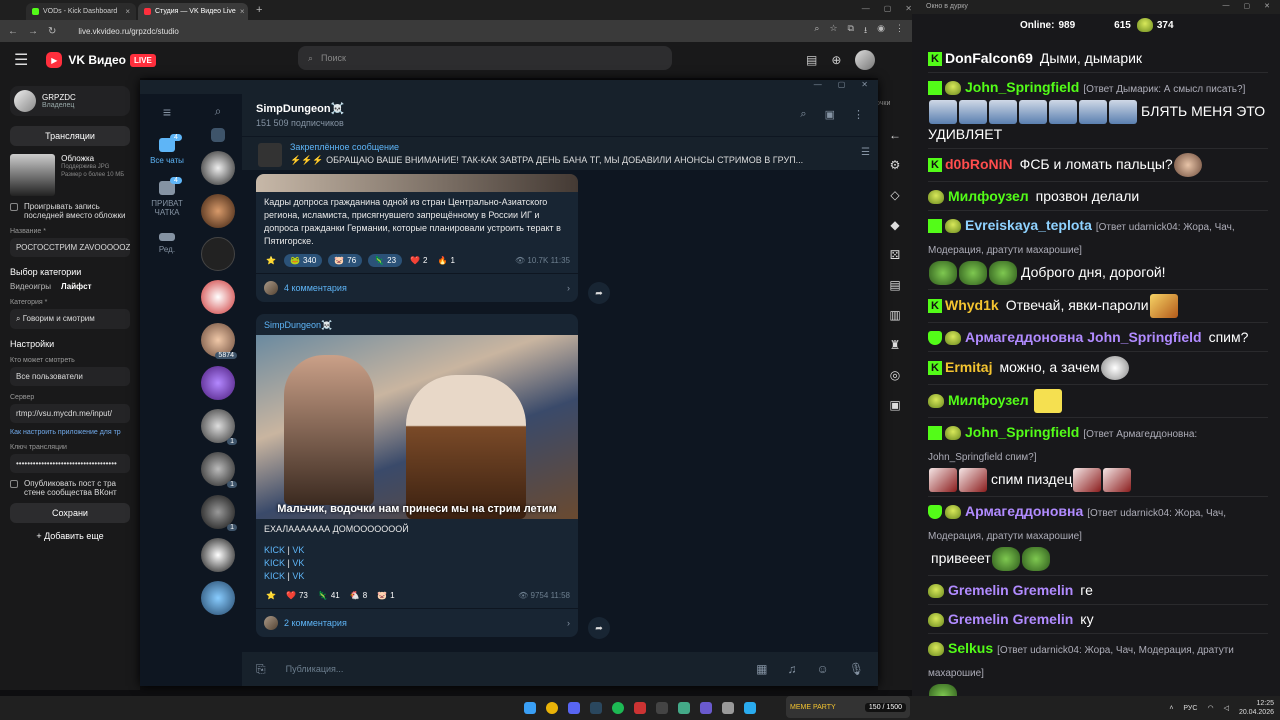 The image size is (1280, 720). What do you see at coordinates (851, 31) in the screenshot?
I see `extensions-icon: ⧉` at bounding box center [851, 31].